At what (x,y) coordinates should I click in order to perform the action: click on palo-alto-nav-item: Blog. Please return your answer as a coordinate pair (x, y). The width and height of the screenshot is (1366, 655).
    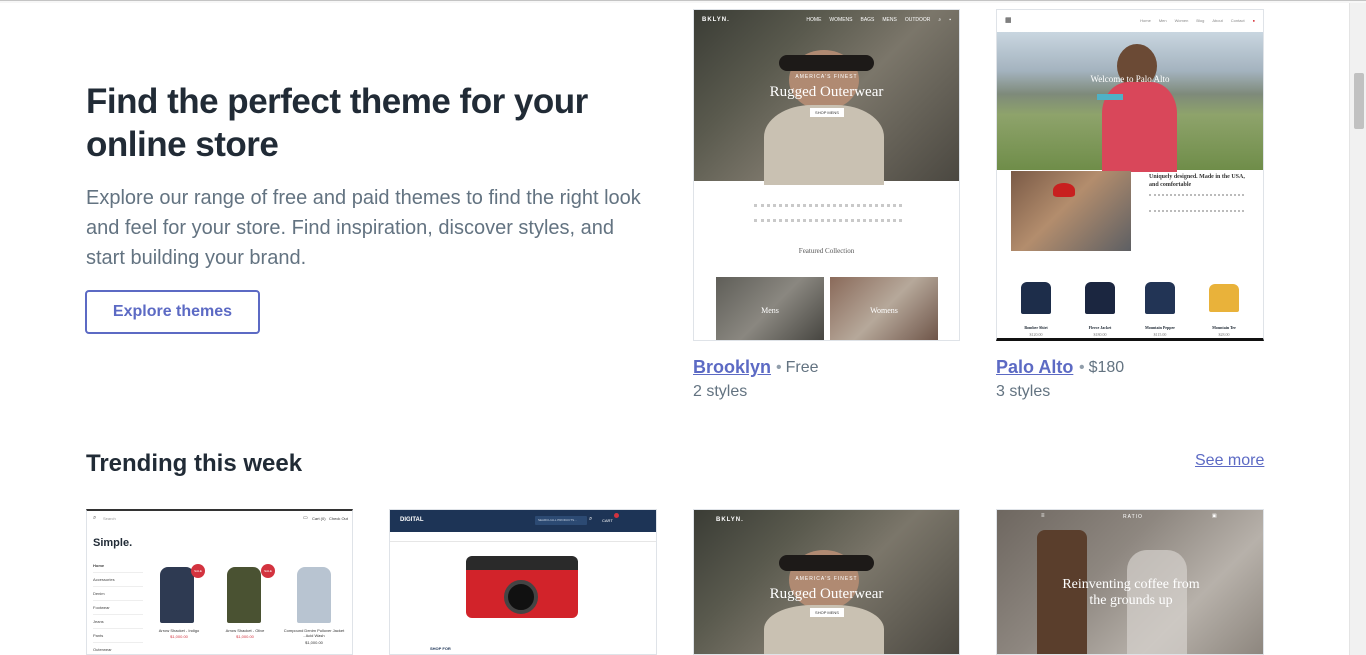
    Looking at the image, I should click on (1200, 20).